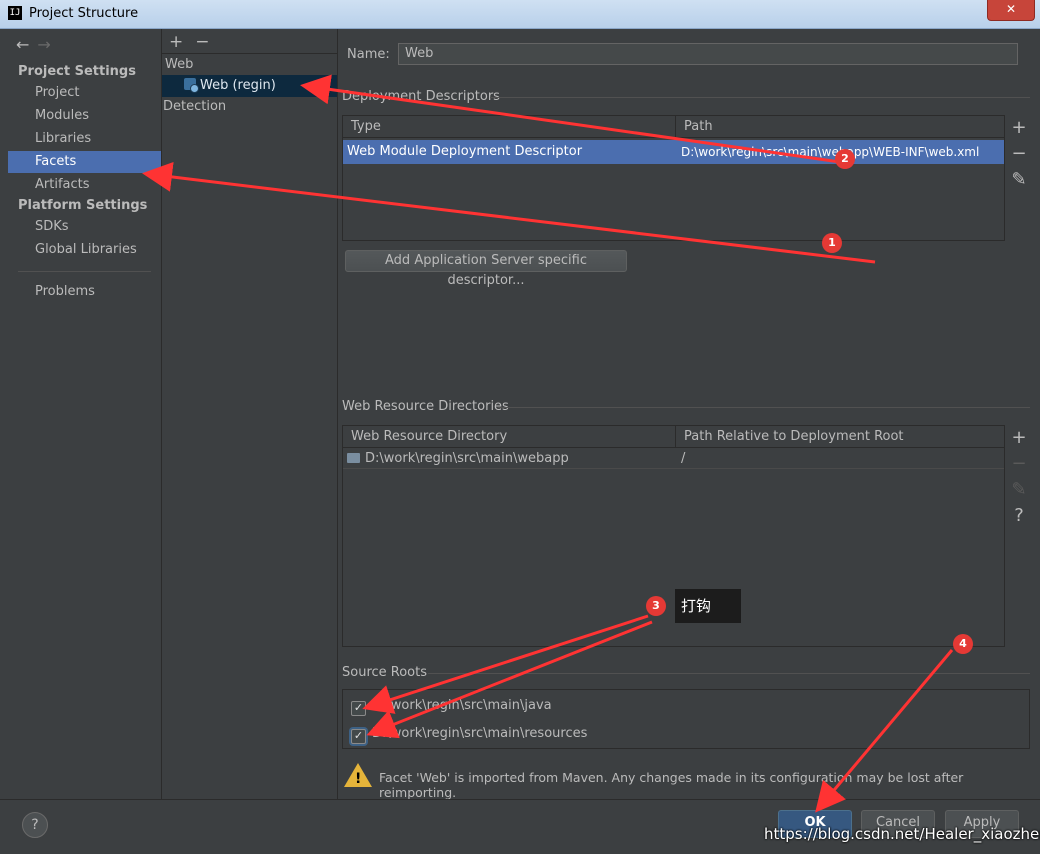 Image resolution: width=1040 pixels, height=854 pixels. Describe the element at coordinates (840, 127) in the screenshot. I see `column-header-path: Path` at that location.